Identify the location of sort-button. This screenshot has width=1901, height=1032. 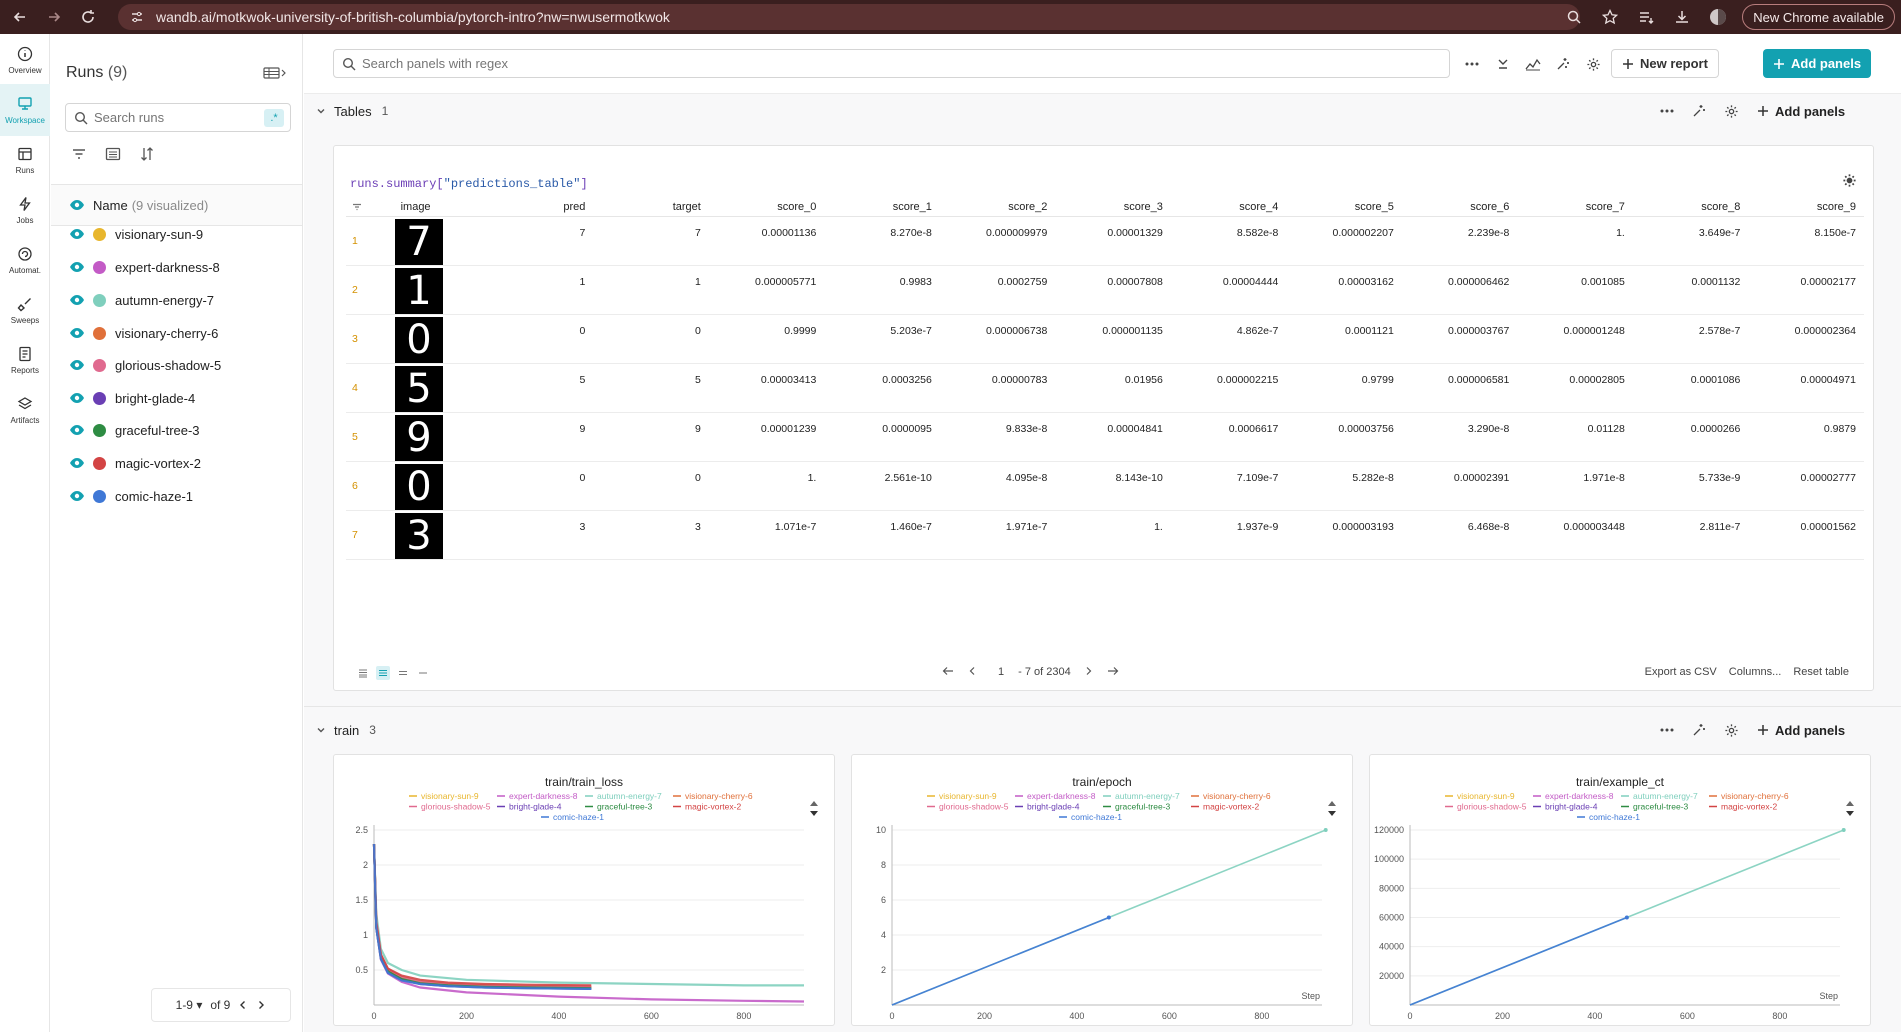
(147, 154).